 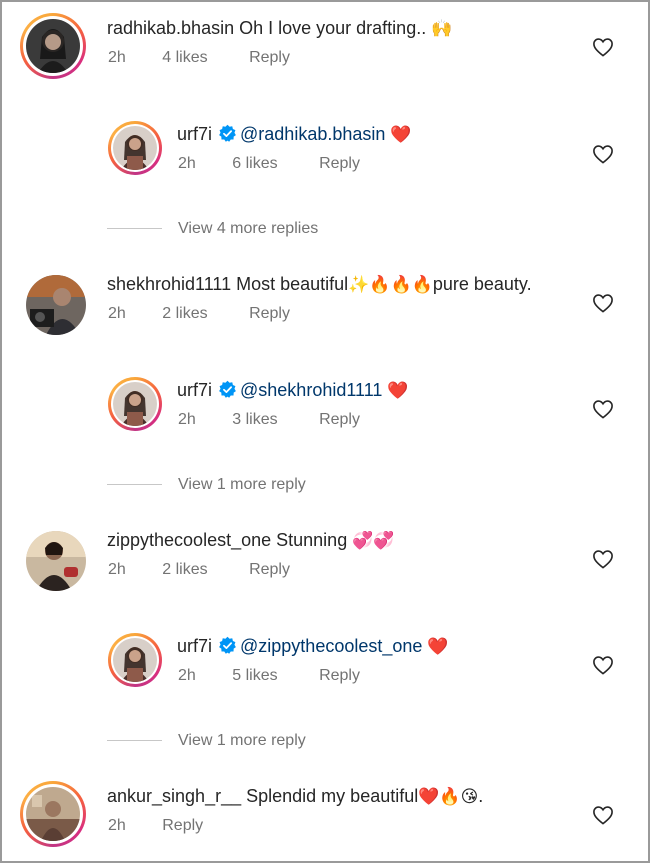 I want to click on comment-username: radhikab.bhasin, so click(x=170, y=28).